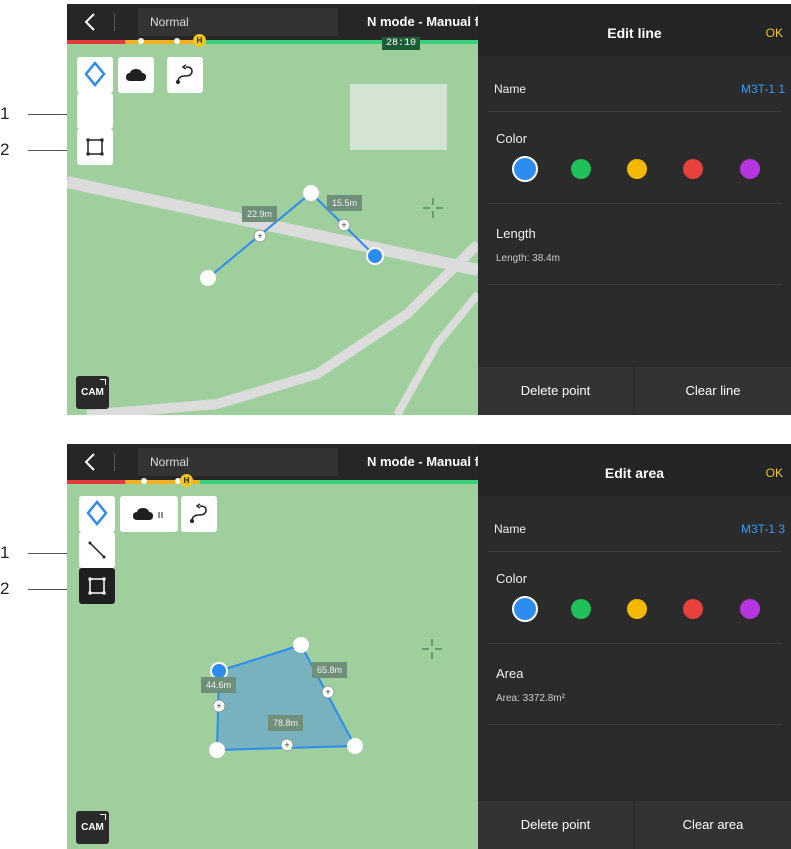 This screenshot has width=791, height=849. Describe the element at coordinates (375, 256) in the screenshot. I see `line-vertex-selected` at that location.